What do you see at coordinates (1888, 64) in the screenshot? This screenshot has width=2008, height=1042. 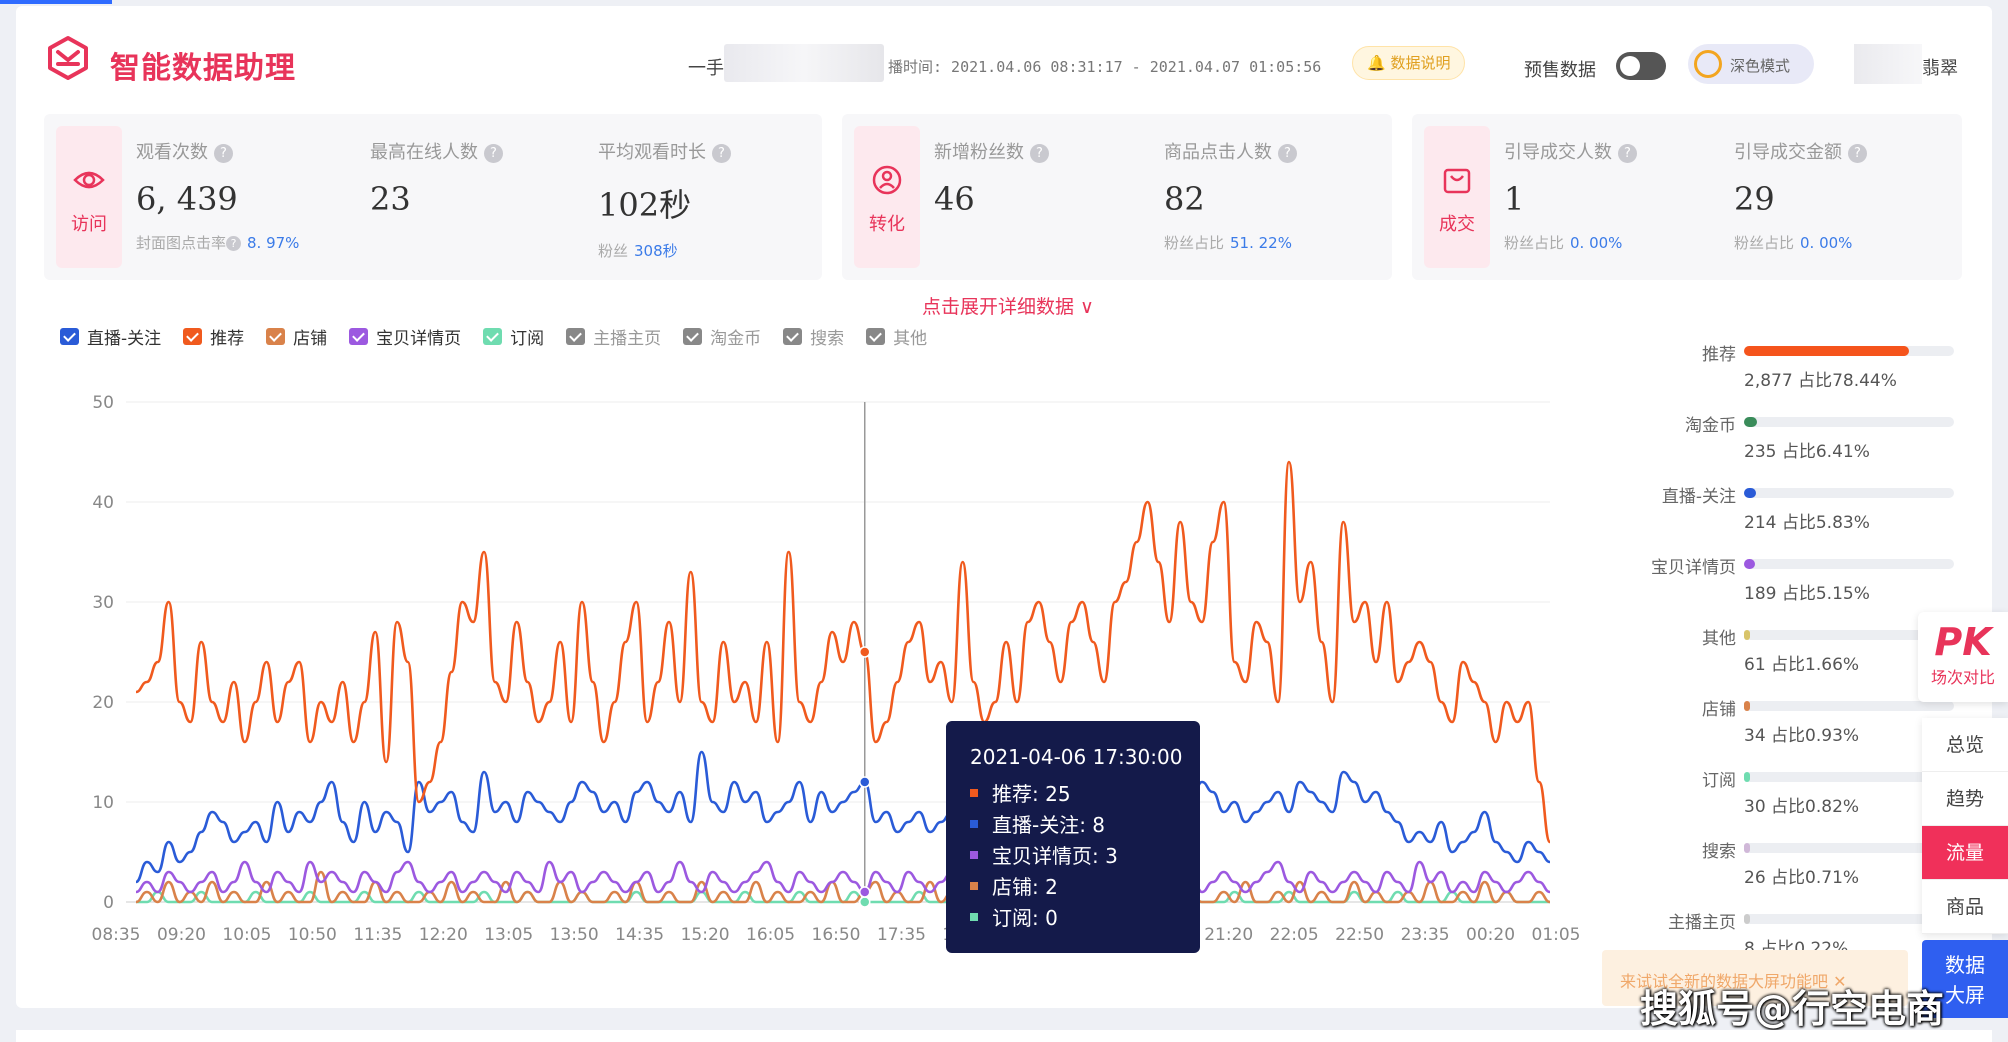 I see `user-name-blurred` at bounding box center [1888, 64].